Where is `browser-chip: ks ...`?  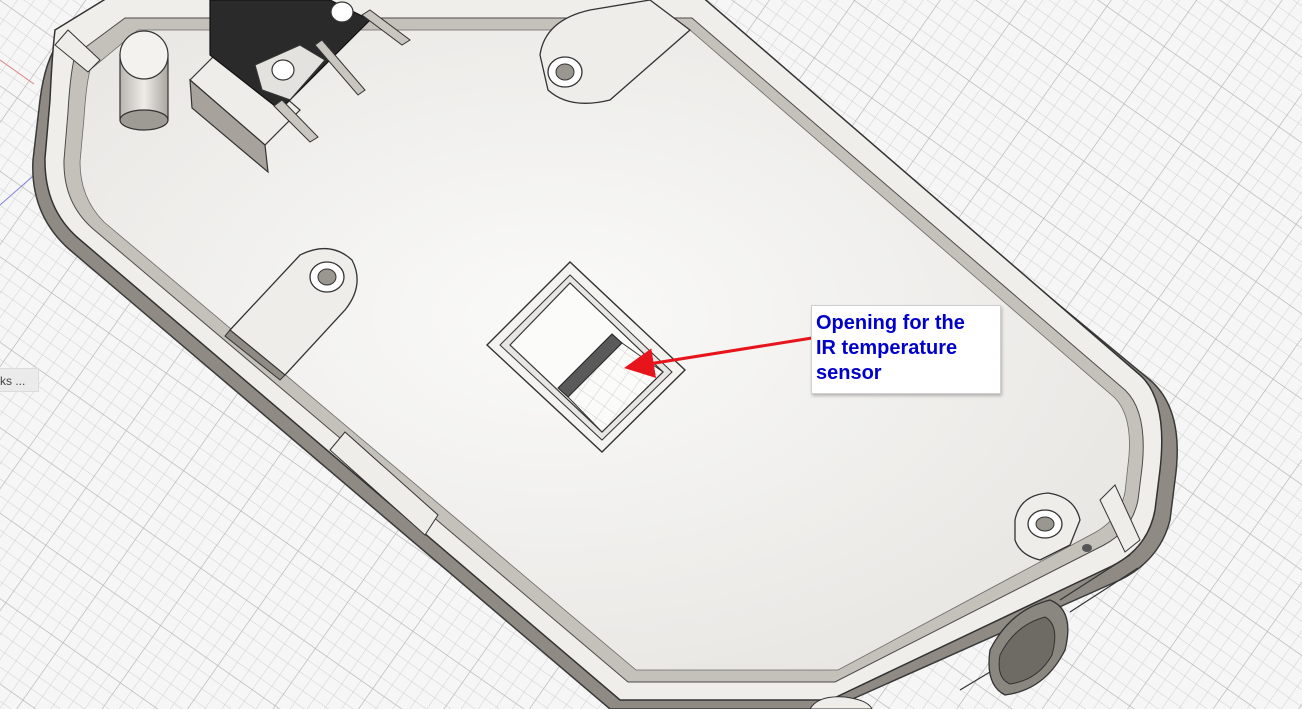 browser-chip: ks ... is located at coordinates (19, 380).